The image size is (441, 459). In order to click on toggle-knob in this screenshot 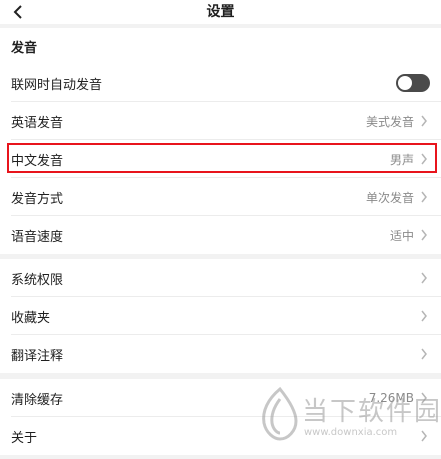, I will do `click(405, 83)`.